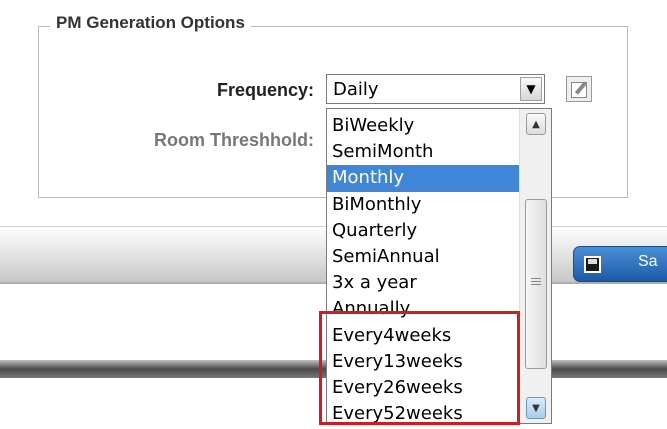 This screenshot has width=667, height=429. I want to click on frequency-selected-value: Daily, so click(356, 89).